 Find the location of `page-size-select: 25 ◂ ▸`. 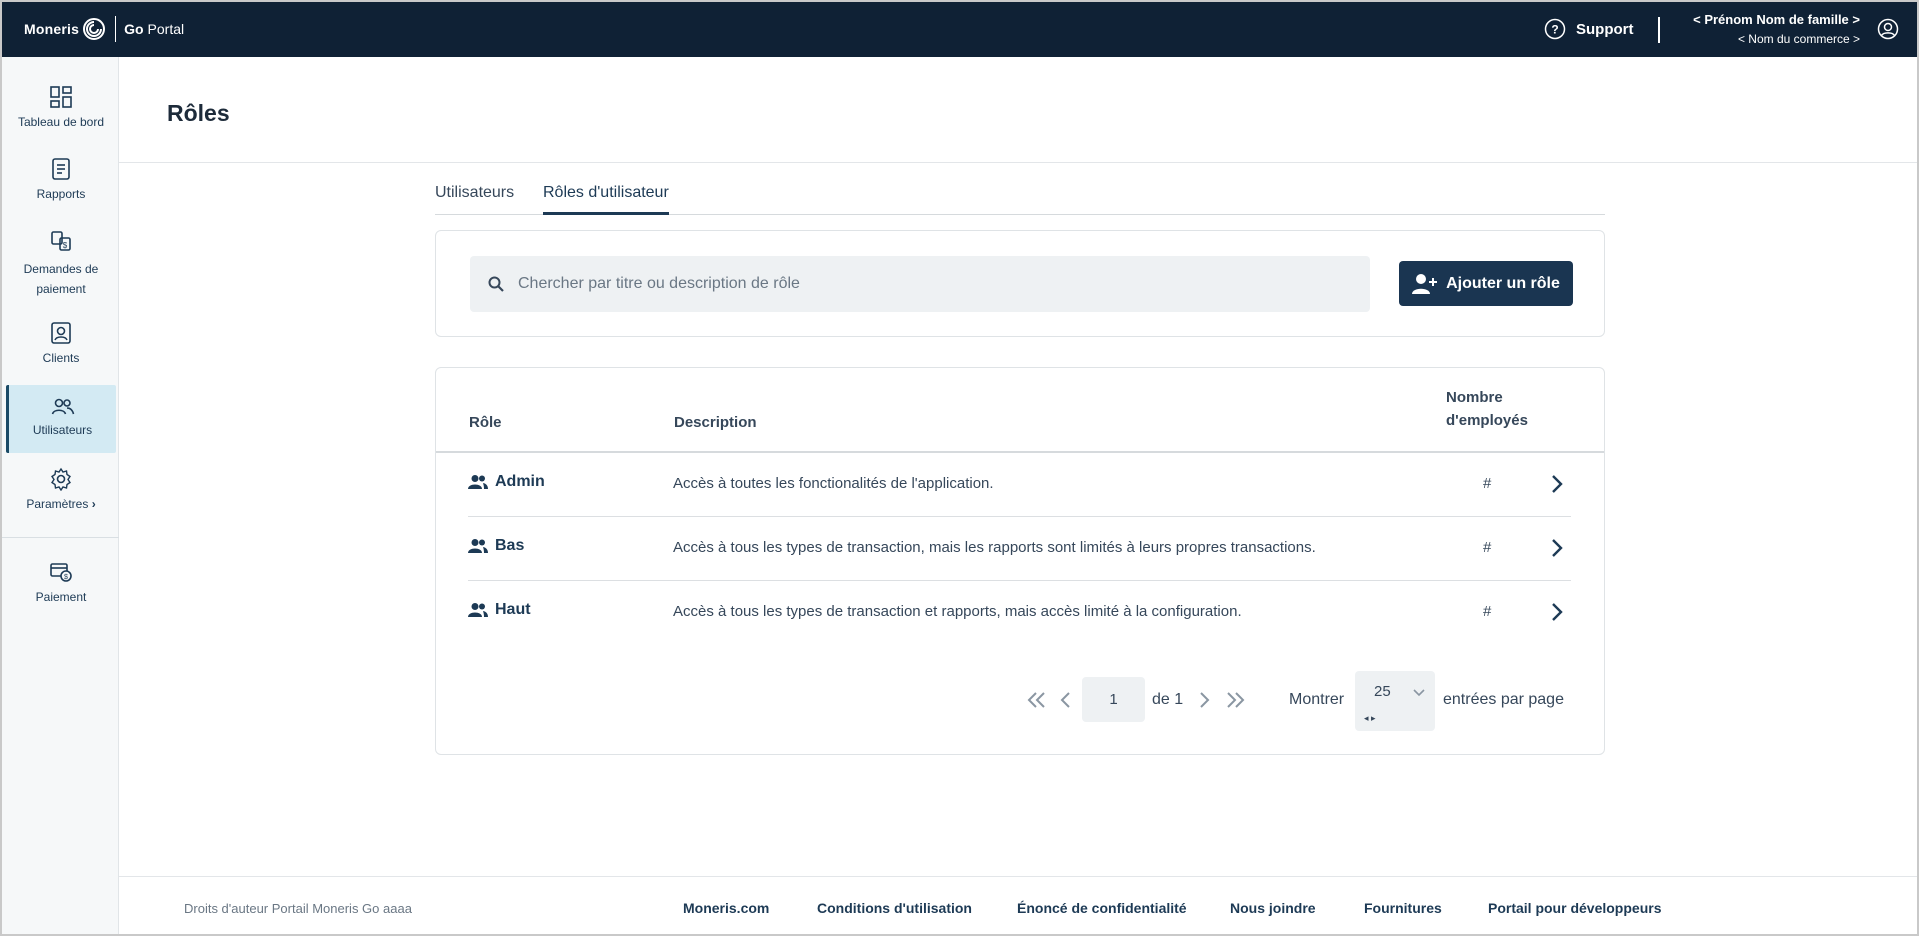

page-size-select: 25 ◂ ▸ is located at coordinates (1395, 701).